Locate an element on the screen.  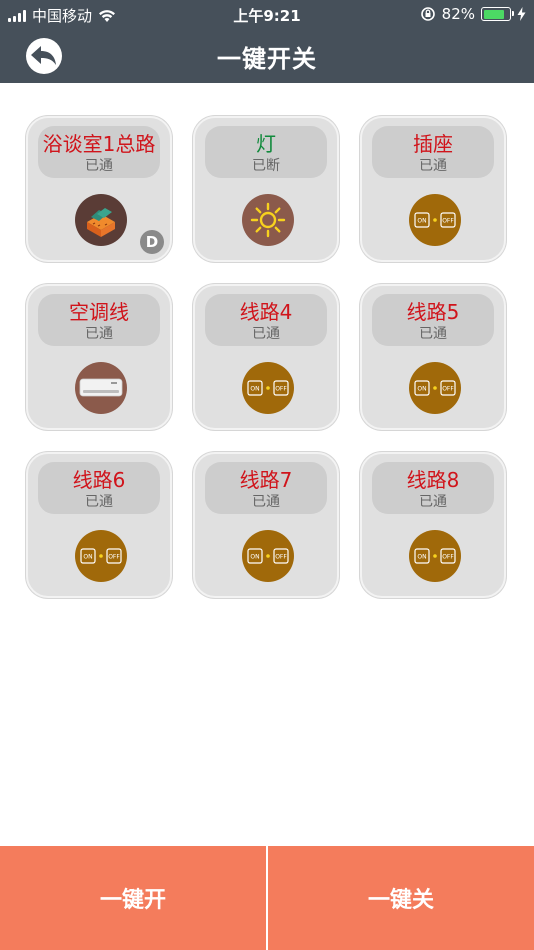
light-sun-icon is located at coordinates (268, 220).